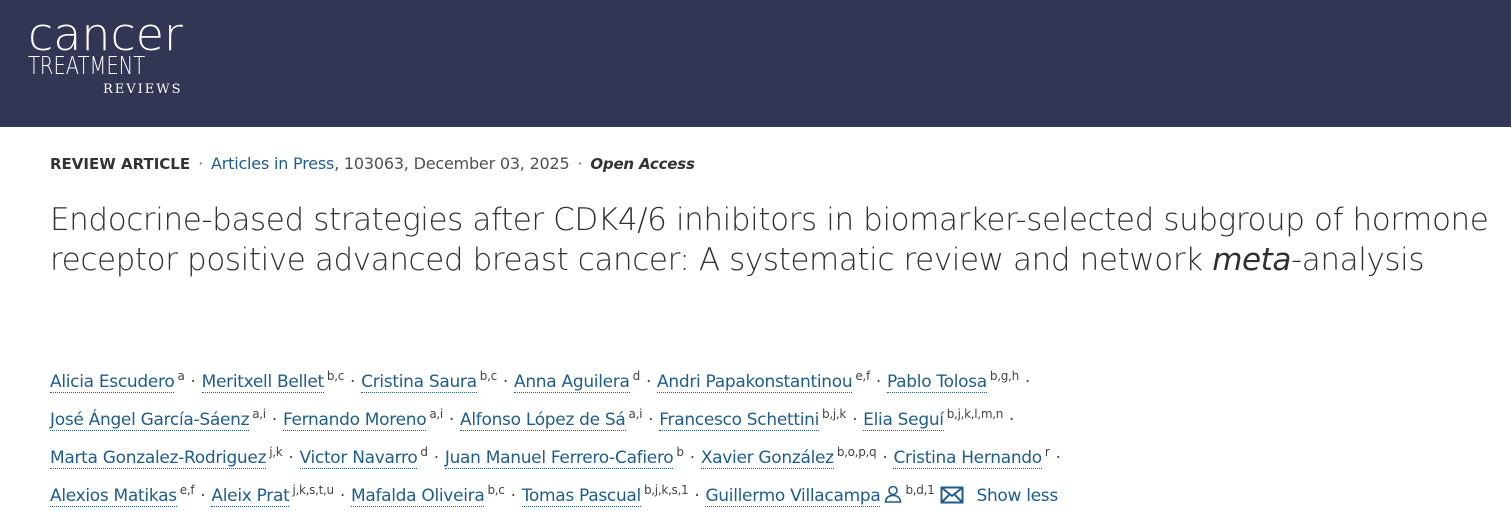 The height and width of the screenshot is (527, 1511). Describe the element at coordinates (666, 490) in the screenshot. I see `affiliation-marker: b,j,k,s,1` at that location.